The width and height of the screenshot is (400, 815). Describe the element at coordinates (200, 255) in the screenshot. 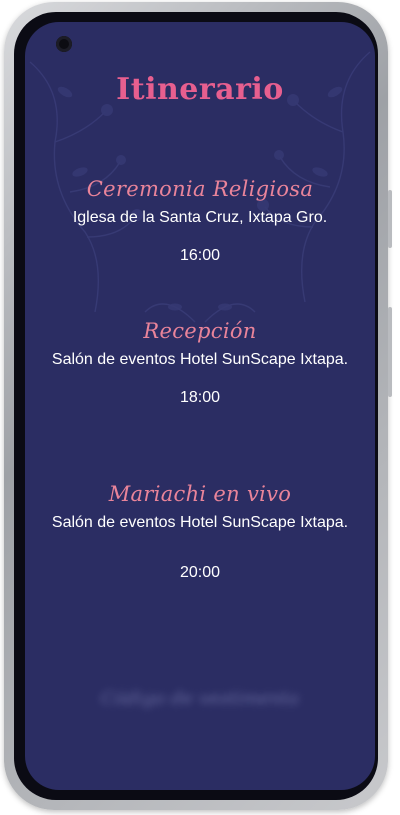

I see `event-time: 16:00` at that location.